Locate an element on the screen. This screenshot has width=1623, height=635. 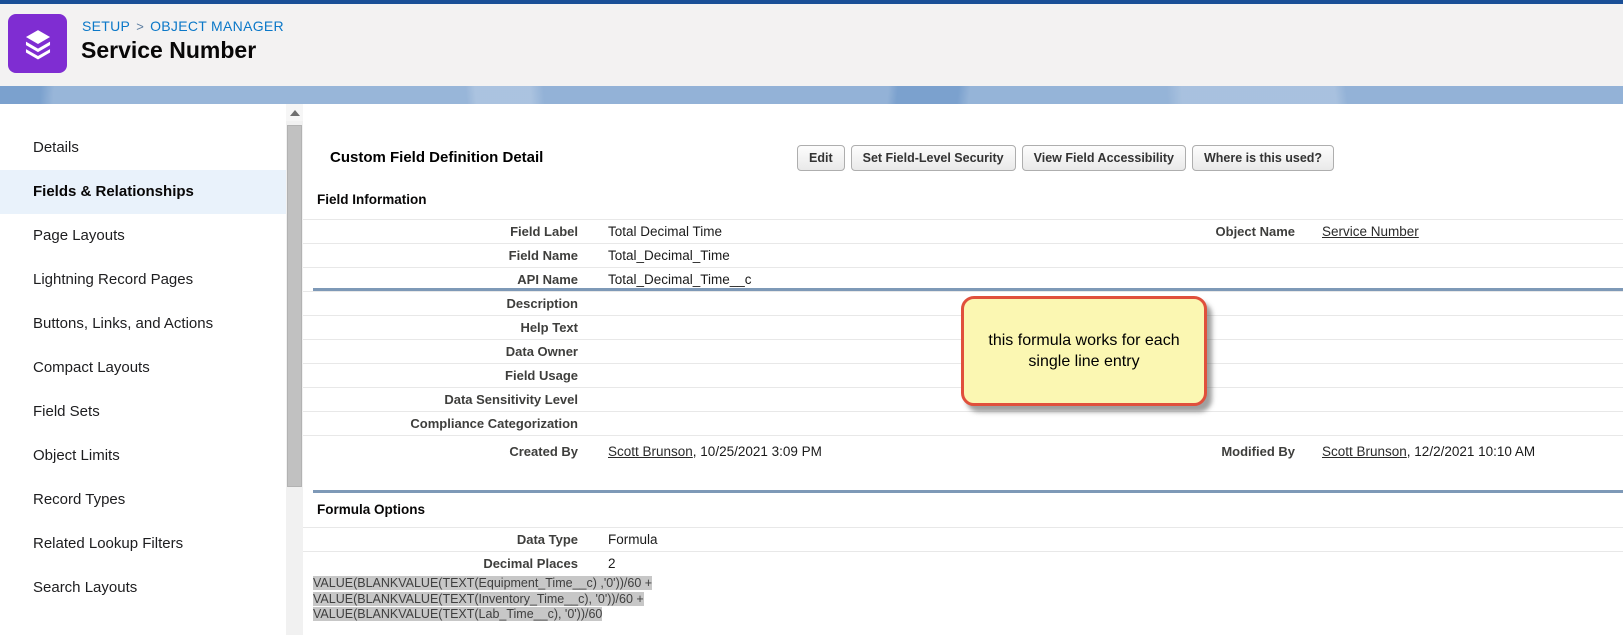
row-label: Data Type is located at coordinates (547, 539).